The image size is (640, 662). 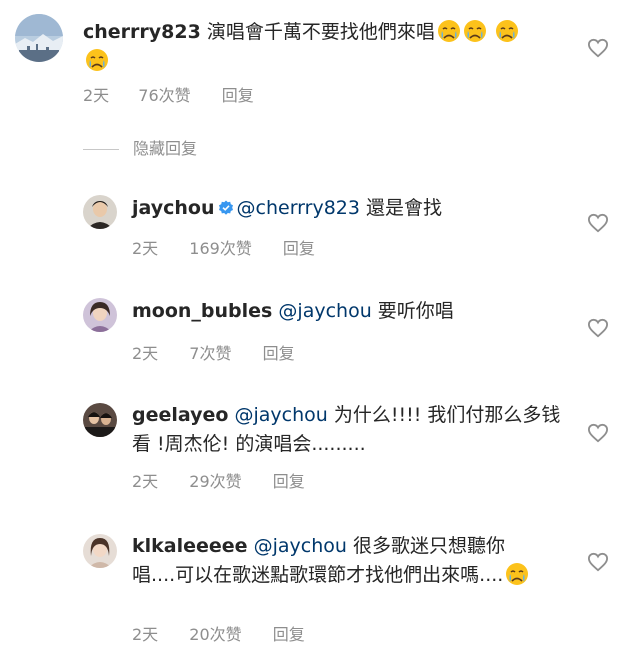 What do you see at coordinates (220, 247) in the screenshot?
I see `likes-count: 169次赞` at bounding box center [220, 247].